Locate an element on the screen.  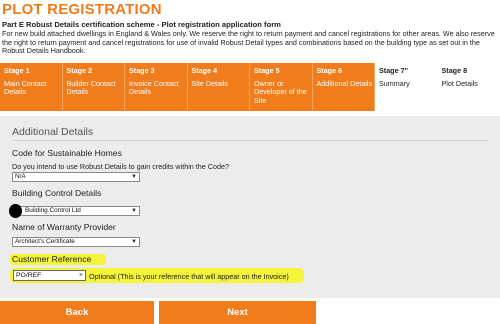
step-6: Stage 6 Additional Details is located at coordinates (343, 87).